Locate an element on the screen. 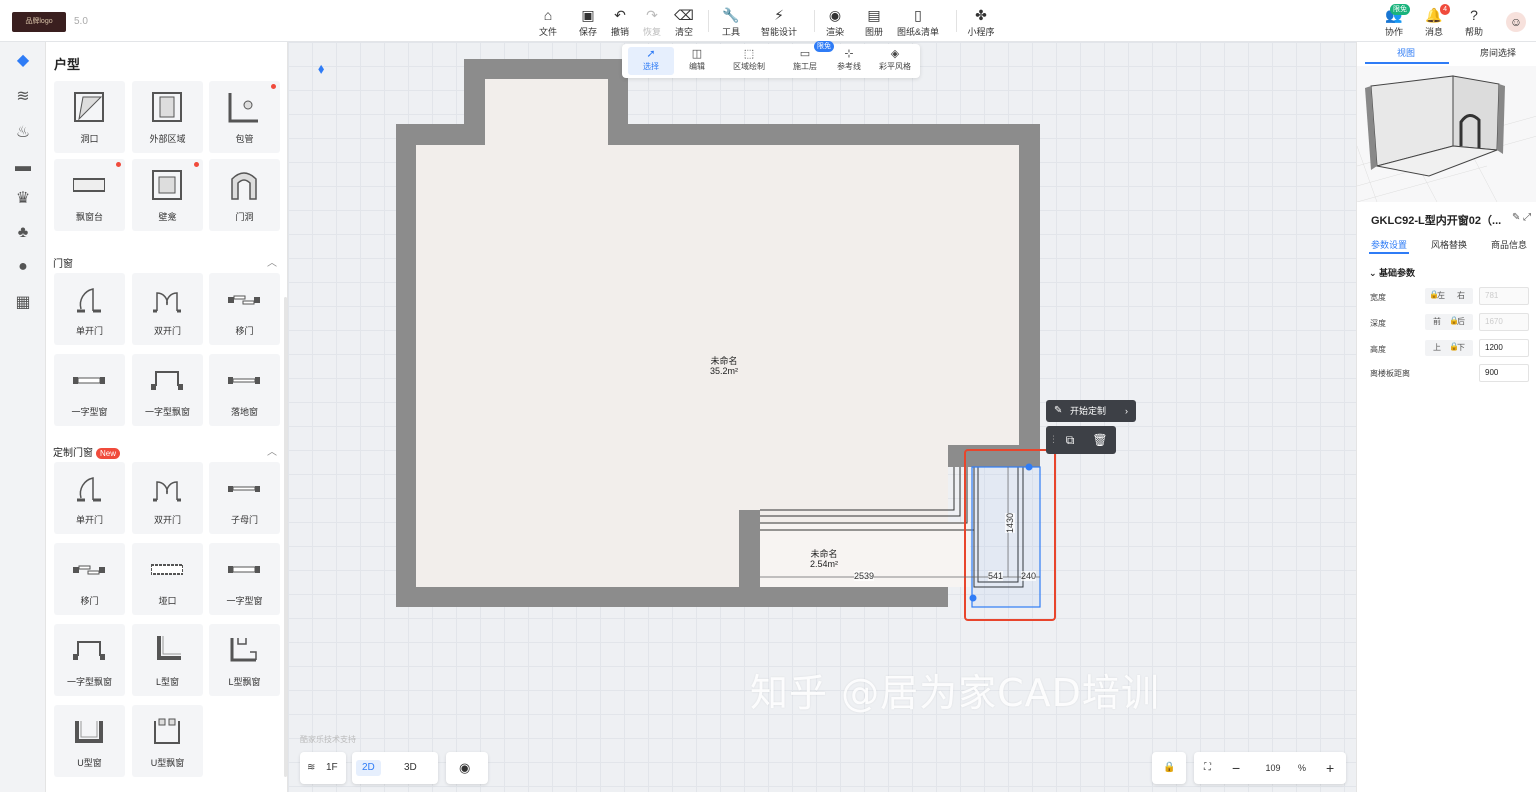  drawings-list-button: ▯ 图纸&清单 is located at coordinates (918, 22).